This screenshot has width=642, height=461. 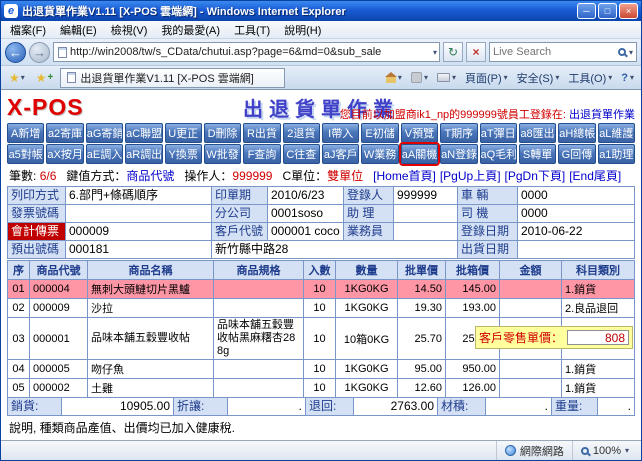 I want to click on menu-item: 編輯(E), so click(x=78, y=30).